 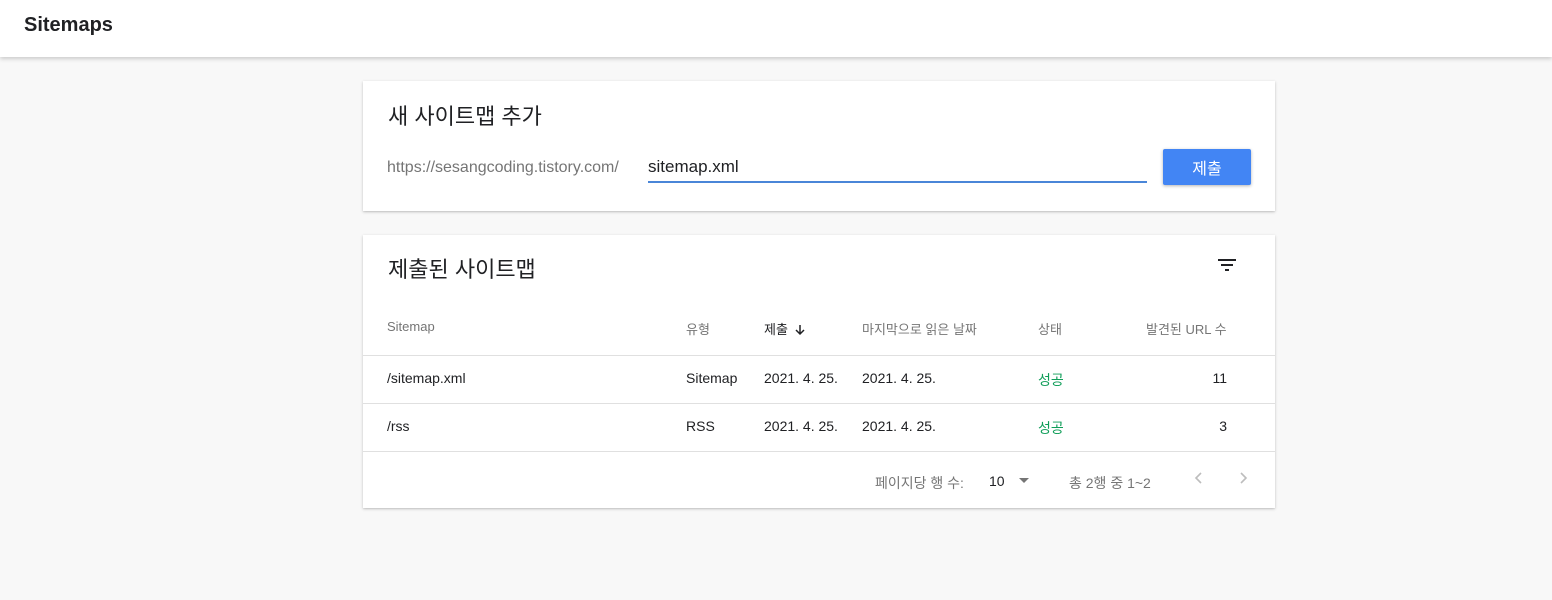 I want to click on rows-per-page-value: 10, so click(x=997, y=481).